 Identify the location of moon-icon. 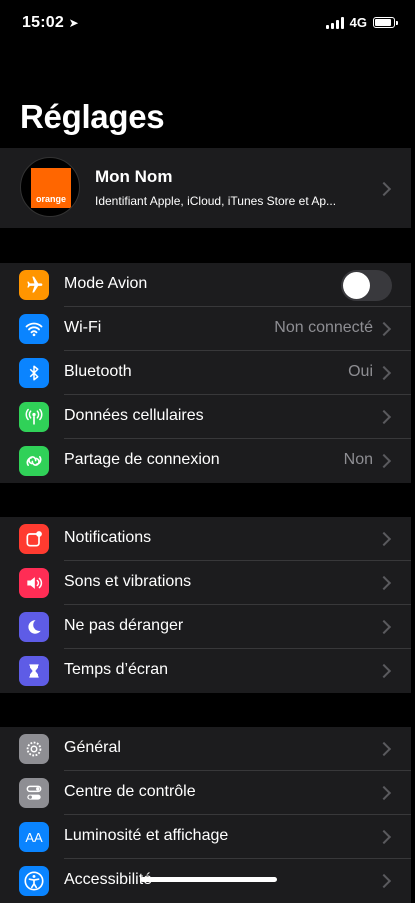
(34, 627).